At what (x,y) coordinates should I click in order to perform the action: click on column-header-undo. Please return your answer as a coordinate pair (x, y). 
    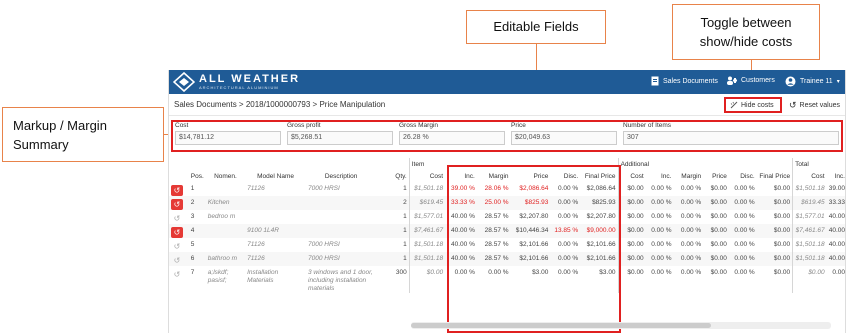
    Looking at the image, I should click on (179, 176).